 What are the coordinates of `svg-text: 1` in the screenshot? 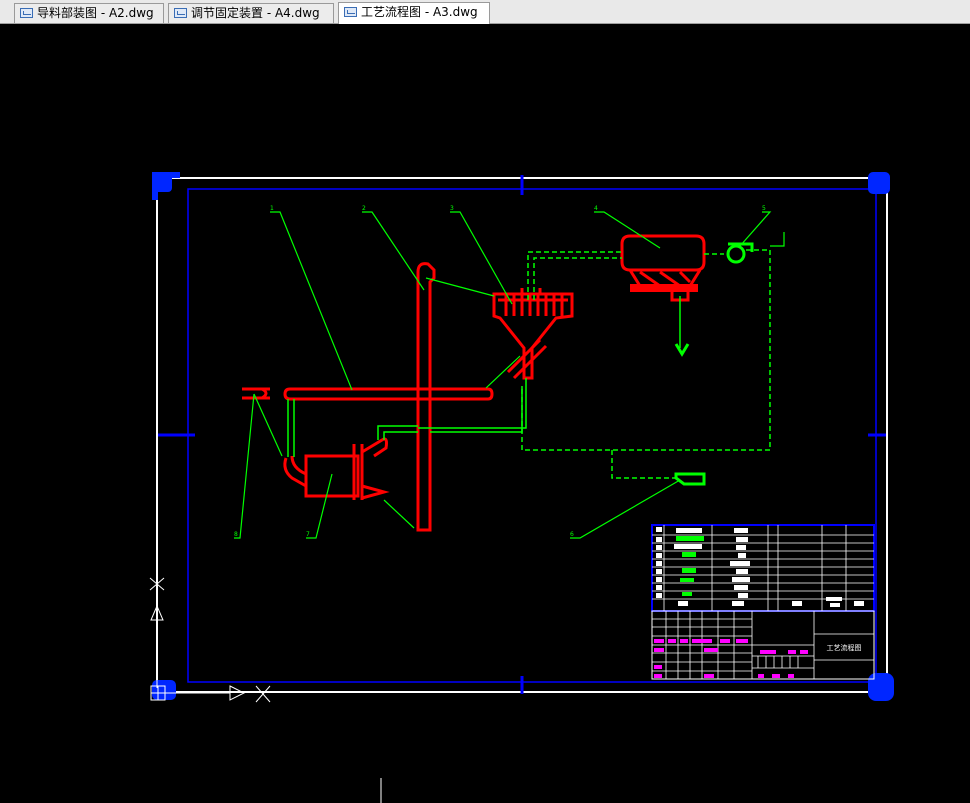 It's located at (272, 208).